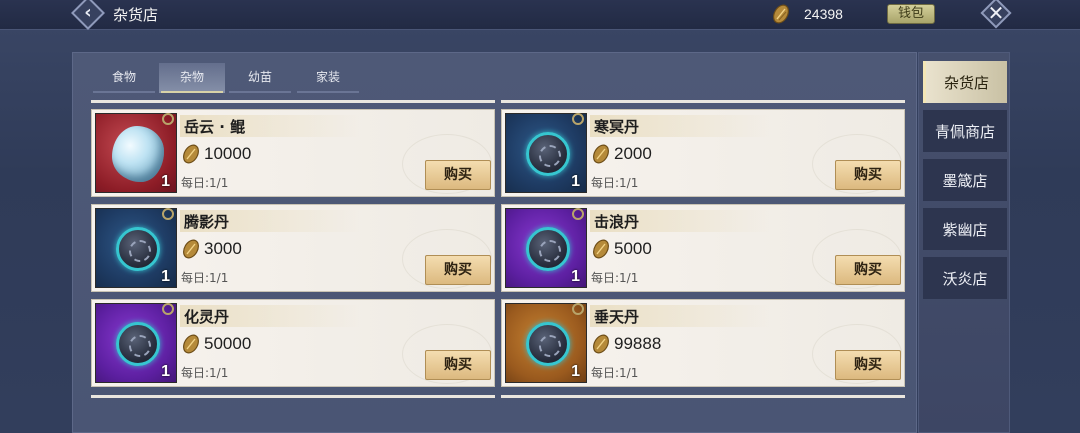  I want to click on item-name: 化灵丹, so click(207, 317).